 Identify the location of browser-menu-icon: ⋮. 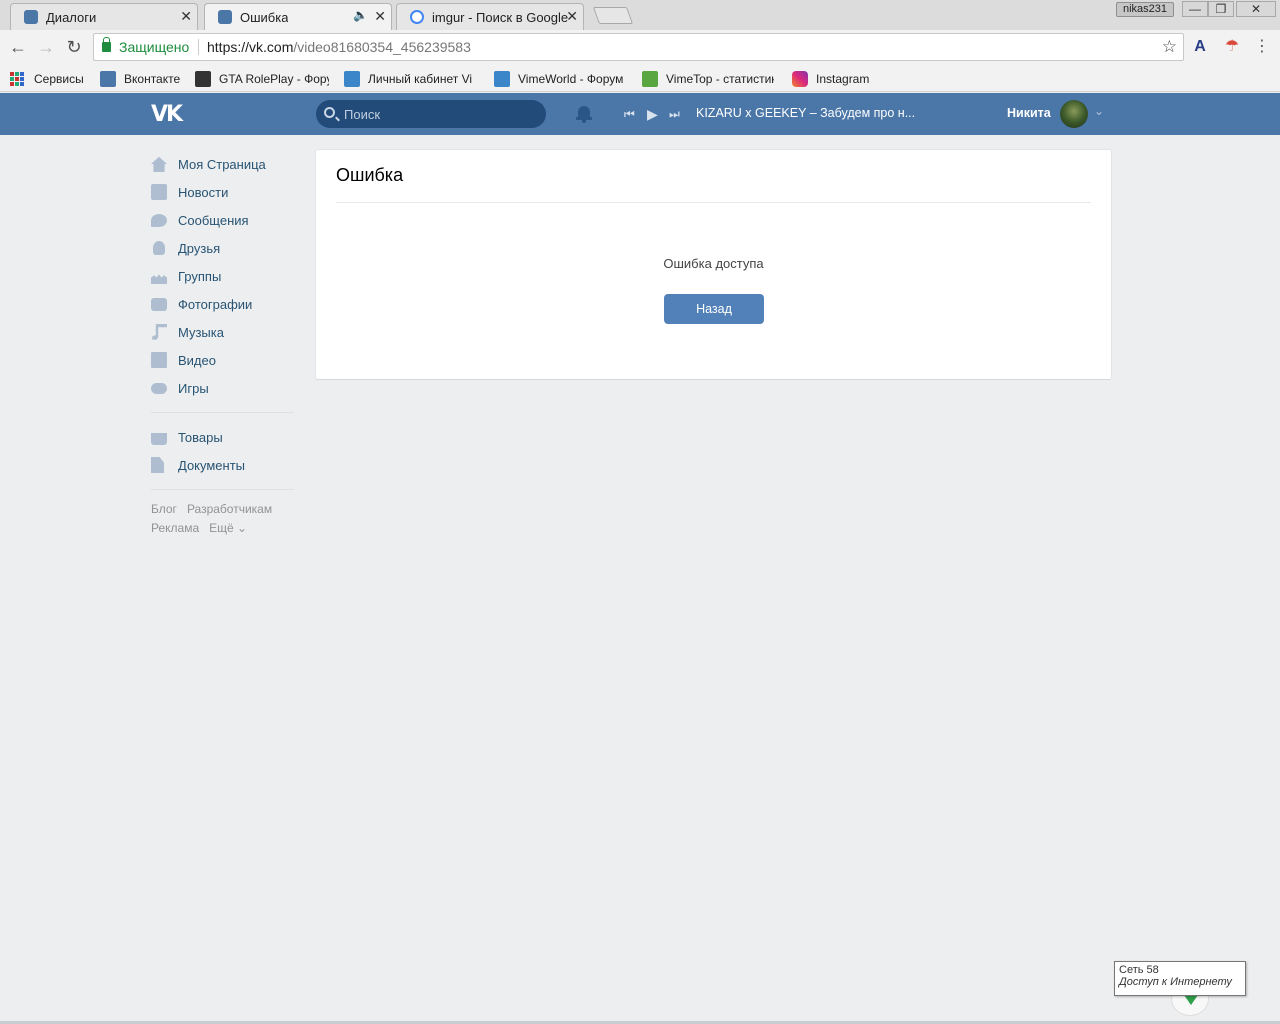
(1262, 47).